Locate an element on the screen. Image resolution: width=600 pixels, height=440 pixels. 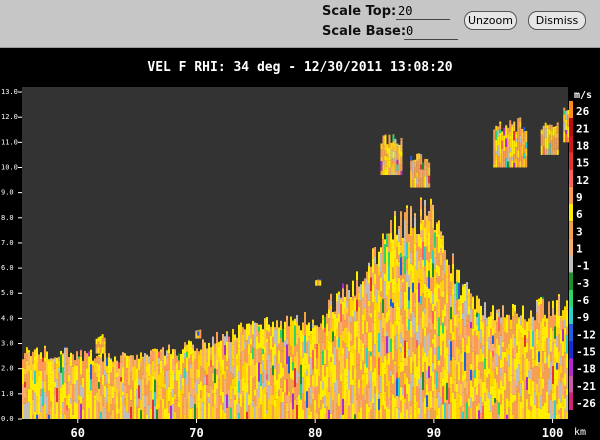
x-tick-label: 80 is located at coordinates (315, 433).